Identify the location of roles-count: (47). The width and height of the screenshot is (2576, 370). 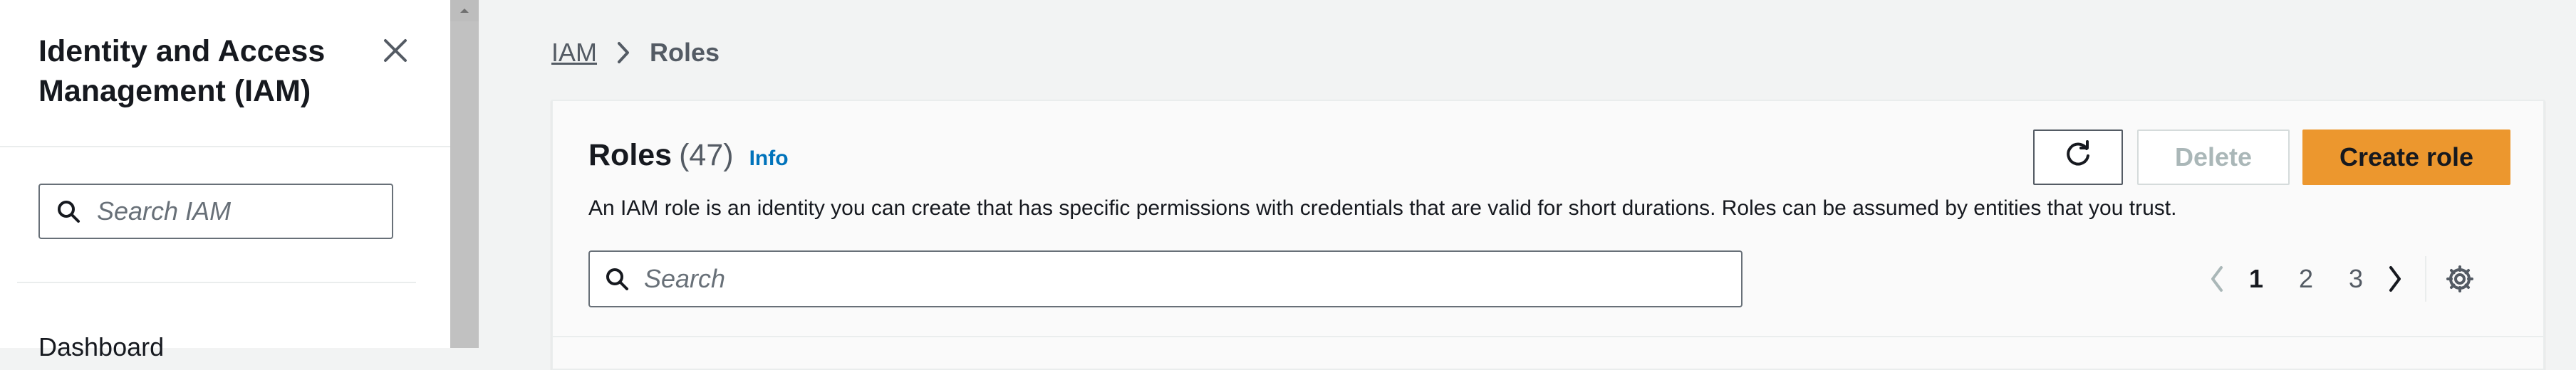
(706, 155).